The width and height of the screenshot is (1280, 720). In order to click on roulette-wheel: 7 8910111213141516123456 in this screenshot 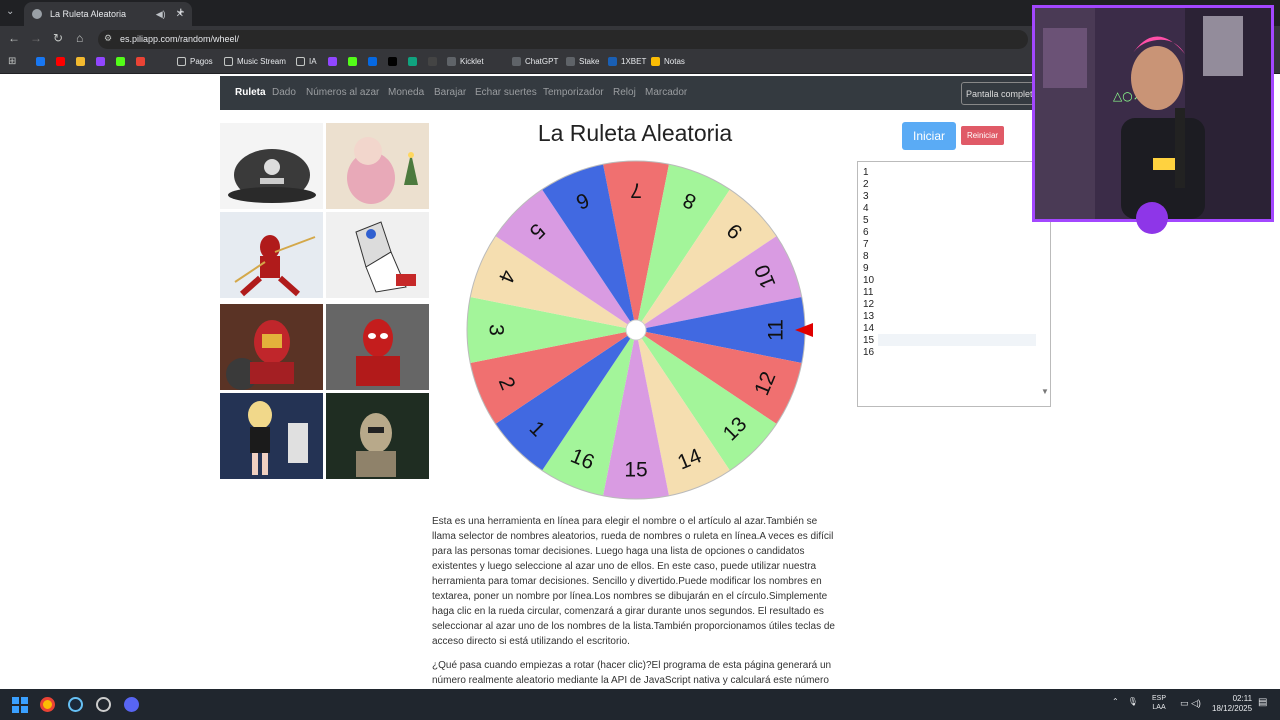, I will do `click(640, 330)`.